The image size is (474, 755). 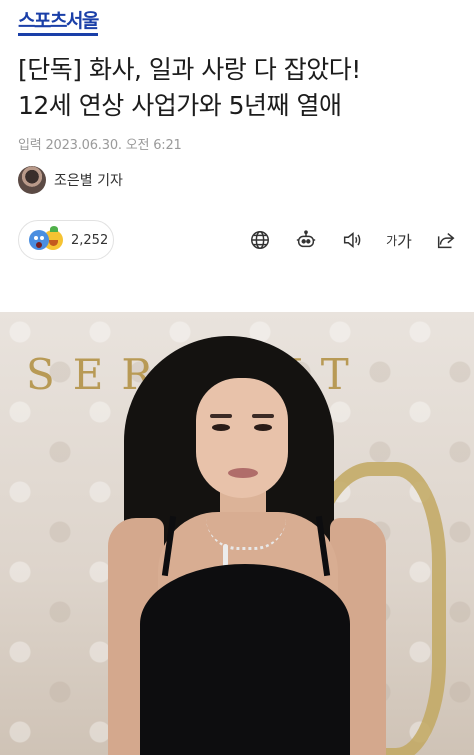 What do you see at coordinates (58, 23) in the screenshot?
I see `publisher-logo: 스포츠서울` at bounding box center [58, 23].